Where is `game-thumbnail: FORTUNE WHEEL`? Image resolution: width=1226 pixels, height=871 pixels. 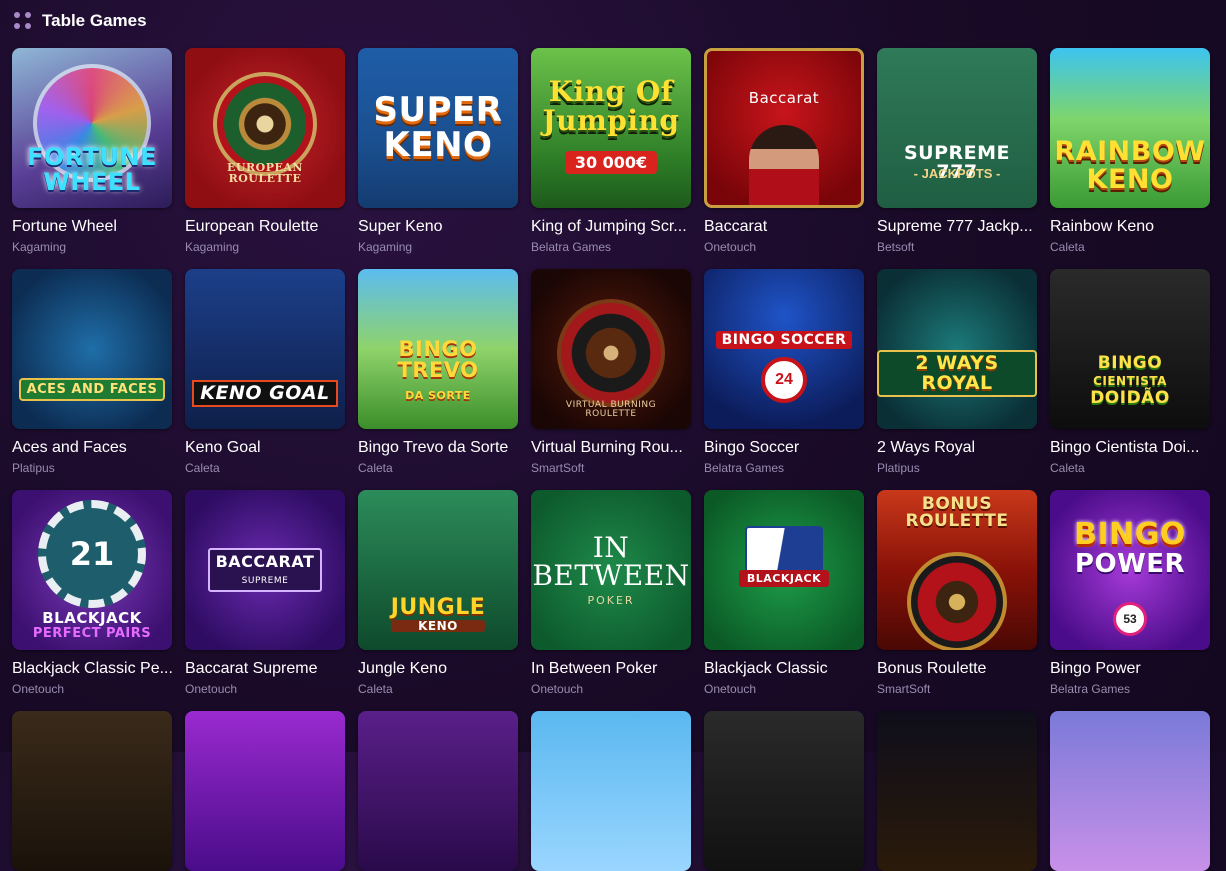
game-thumbnail: FORTUNE WHEEL is located at coordinates (92, 128).